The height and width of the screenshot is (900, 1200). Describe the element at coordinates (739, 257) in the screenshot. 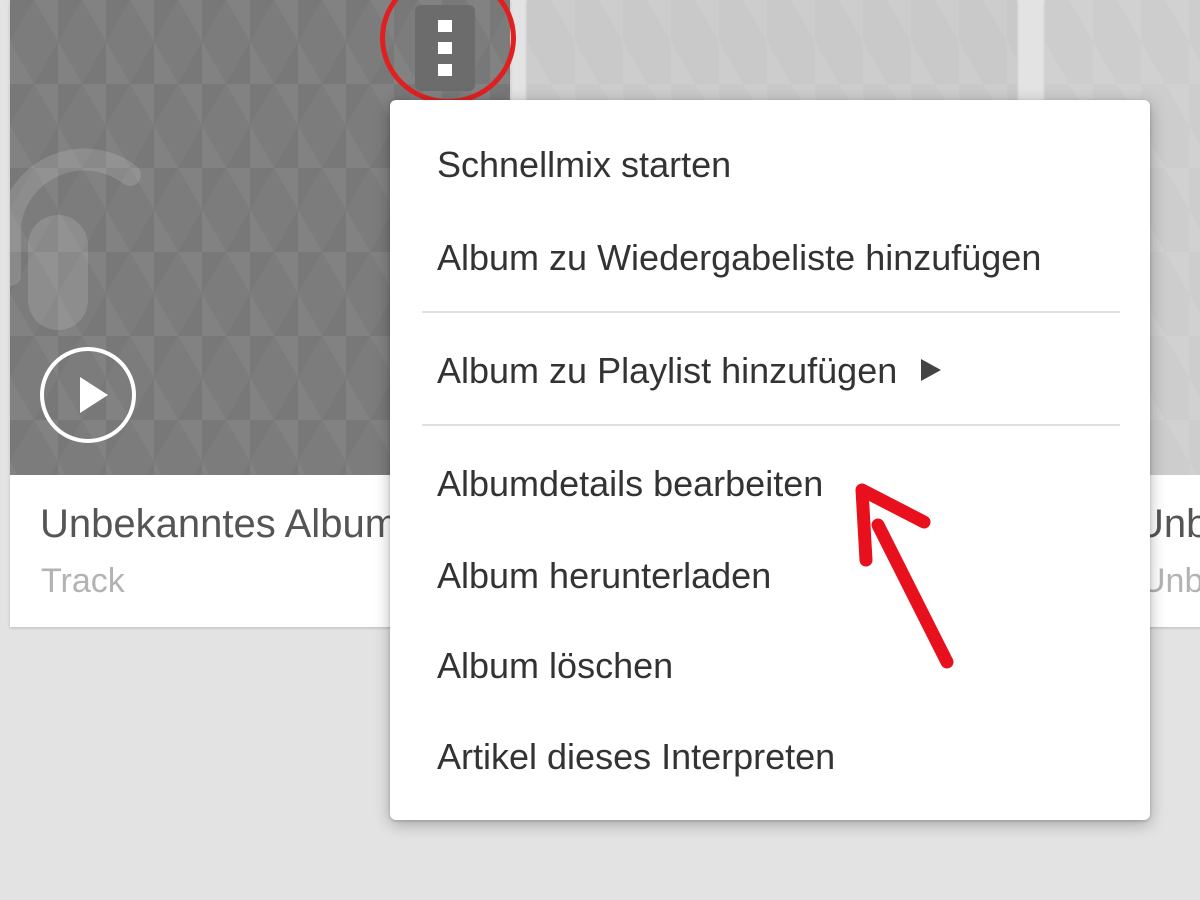

I see `menu-item-label: Album zu Wiedergabeliste hinzufügen` at that location.